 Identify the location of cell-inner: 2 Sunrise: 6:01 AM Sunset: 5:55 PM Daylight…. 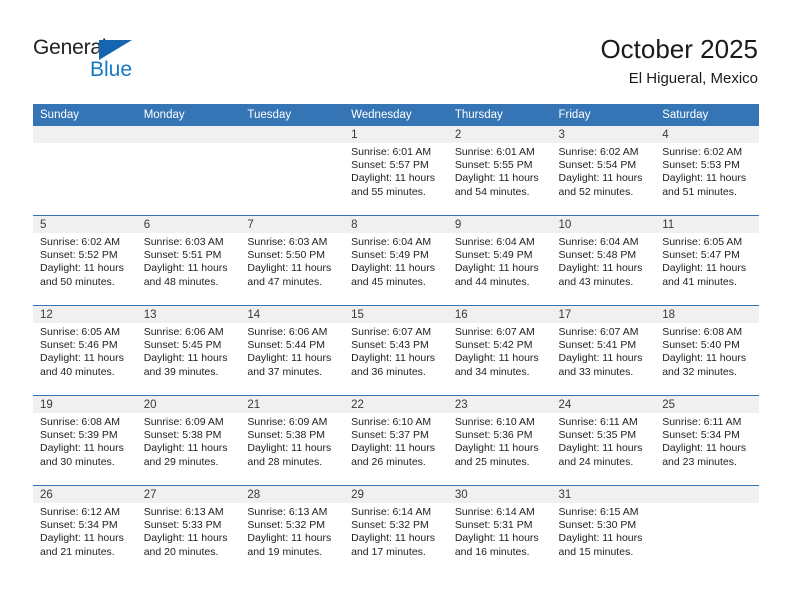
(499, 170).